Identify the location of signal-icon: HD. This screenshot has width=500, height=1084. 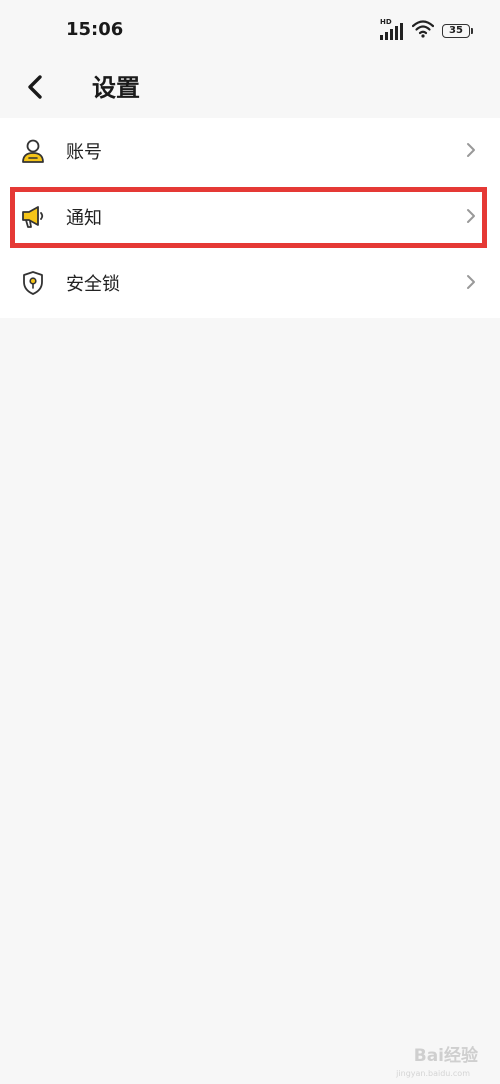
(392, 29).